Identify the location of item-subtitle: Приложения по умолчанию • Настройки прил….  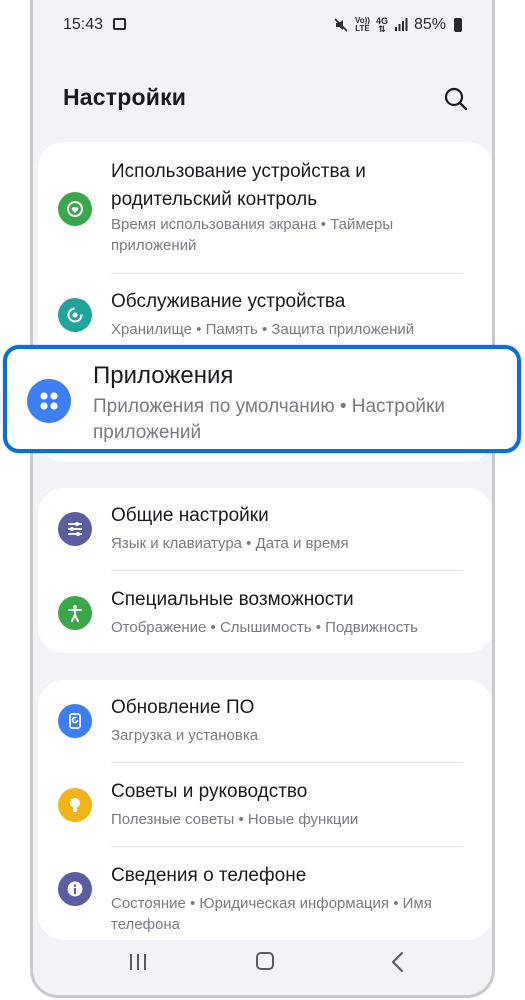
(269, 419).